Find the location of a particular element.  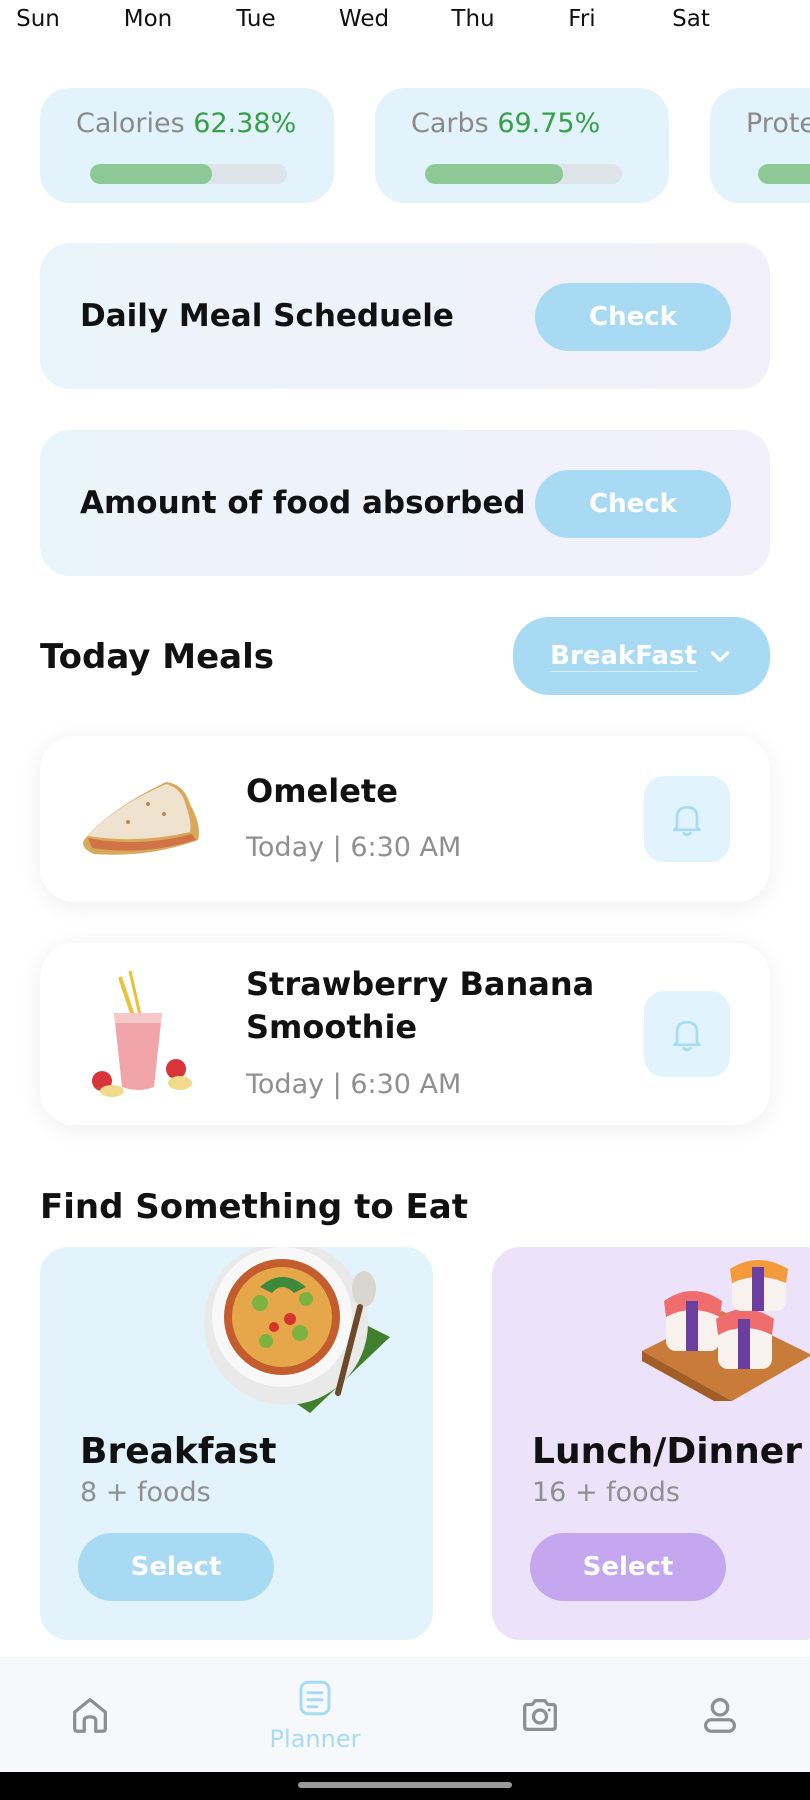

category-count: 8 + foods is located at coordinates (145, 1492).